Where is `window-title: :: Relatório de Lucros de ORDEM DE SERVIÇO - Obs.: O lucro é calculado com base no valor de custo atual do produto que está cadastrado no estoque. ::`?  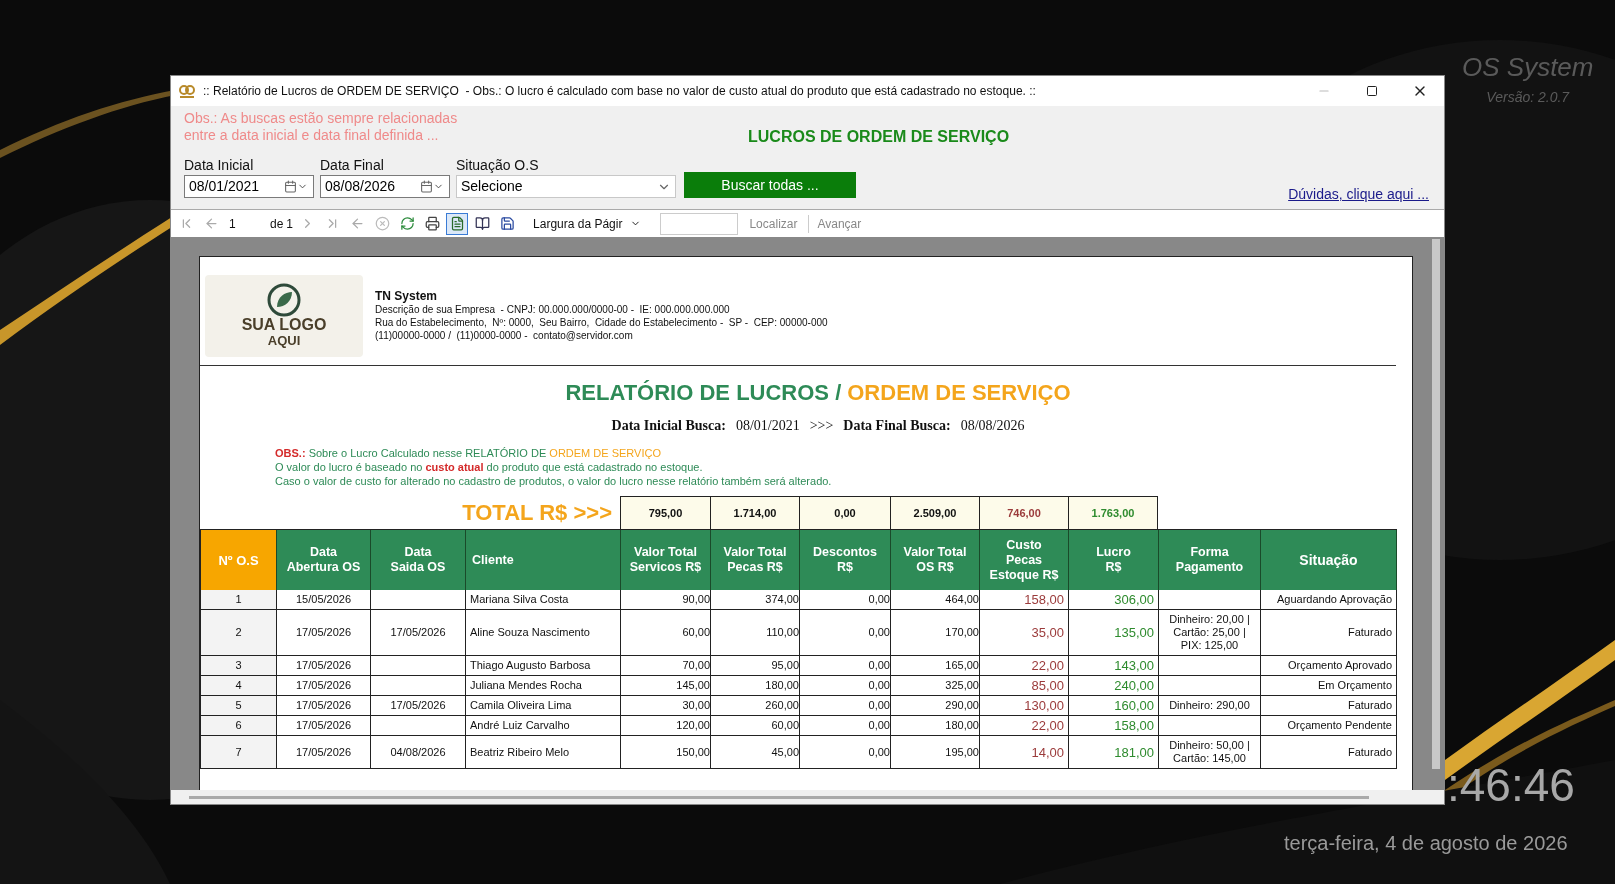
window-title: :: Relatório de Lucros de ORDEM DE SERVIÇO - Obs.: O lucro é calculado com base no valor de custo atual do produto que está cadastrado no estoque. :: is located at coordinates (619, 91).